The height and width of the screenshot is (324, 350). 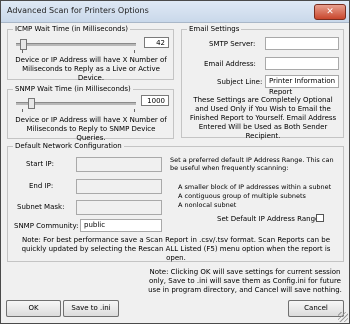 I want to click on end-ip-label: End IP:, so click(x=41, y=186).